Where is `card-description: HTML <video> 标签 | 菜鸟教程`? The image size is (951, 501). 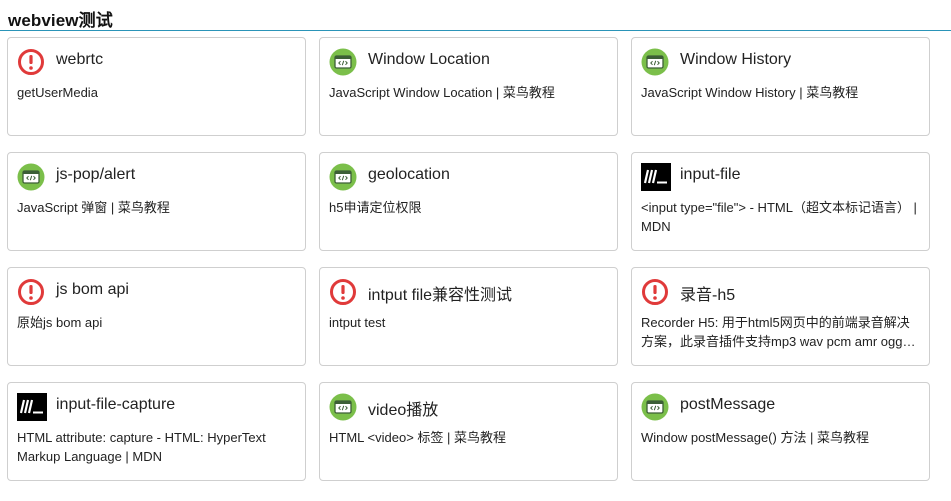 card-description: HTML <video> 标签 | 菜鸟教程 is located at coordinates (417, 437).